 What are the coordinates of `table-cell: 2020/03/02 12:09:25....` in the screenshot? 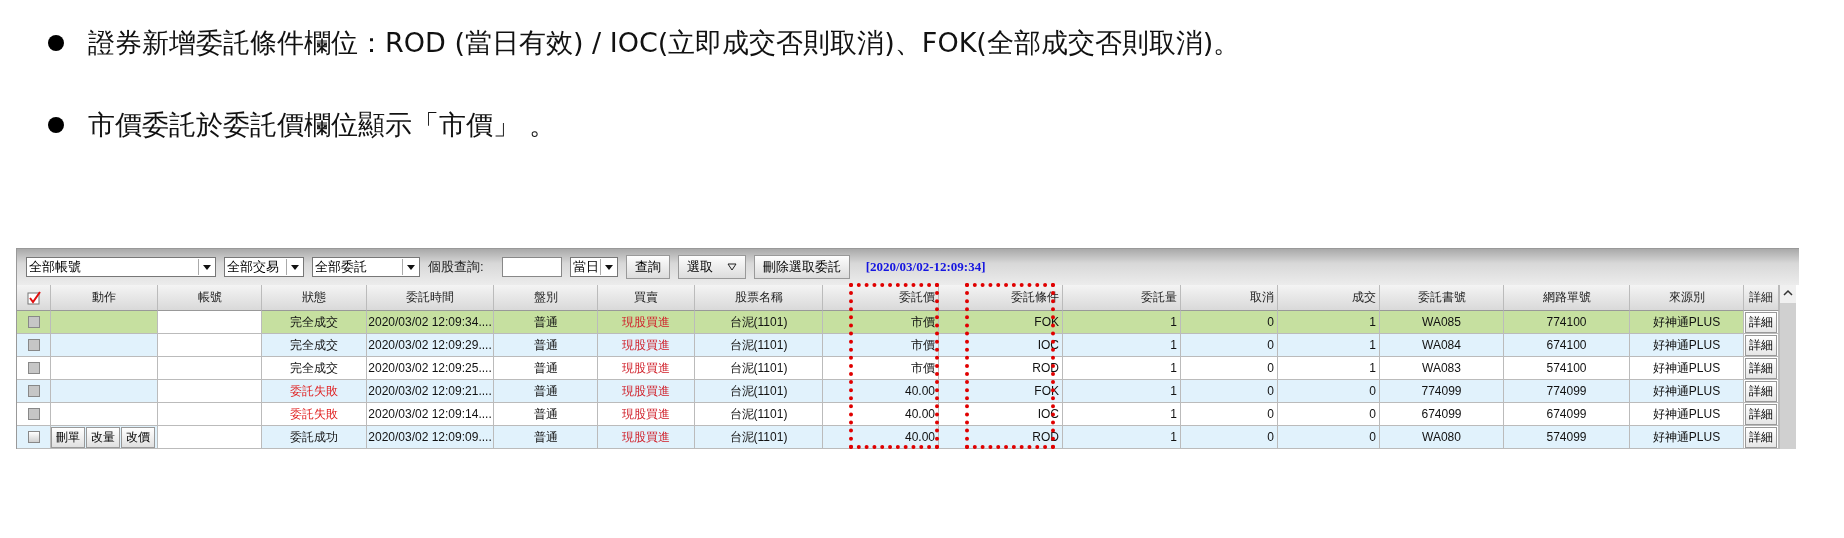 It's located at (430, 368).